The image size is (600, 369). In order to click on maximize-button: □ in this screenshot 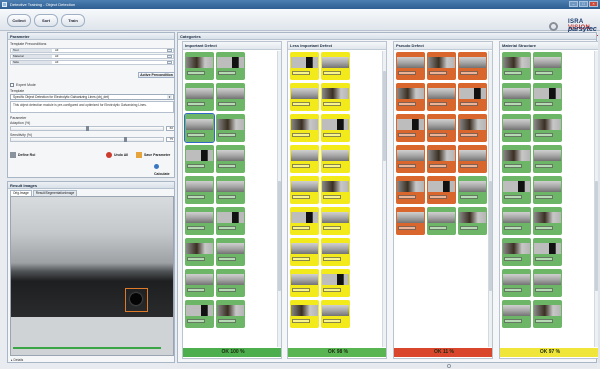, I will do `click(583, 4)`.